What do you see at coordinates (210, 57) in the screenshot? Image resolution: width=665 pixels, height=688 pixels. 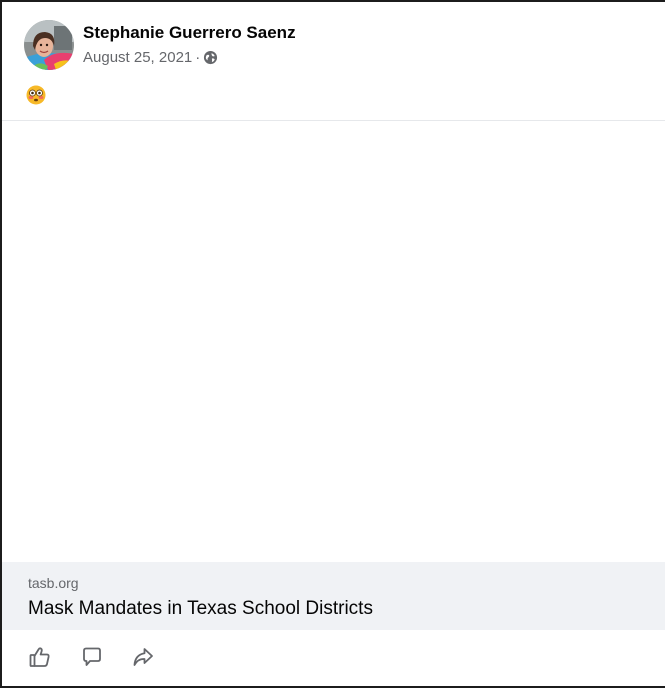 I see `globe-icon` at bounding box center [210, 57].